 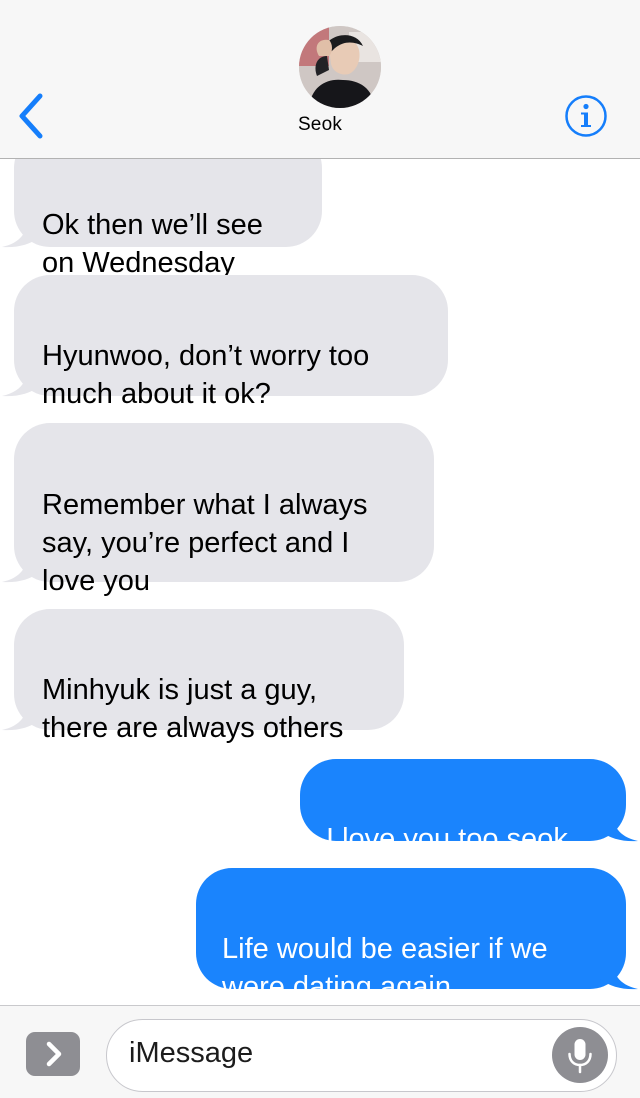 I want to click on microphone-icon, so click(x=580, y=1056).